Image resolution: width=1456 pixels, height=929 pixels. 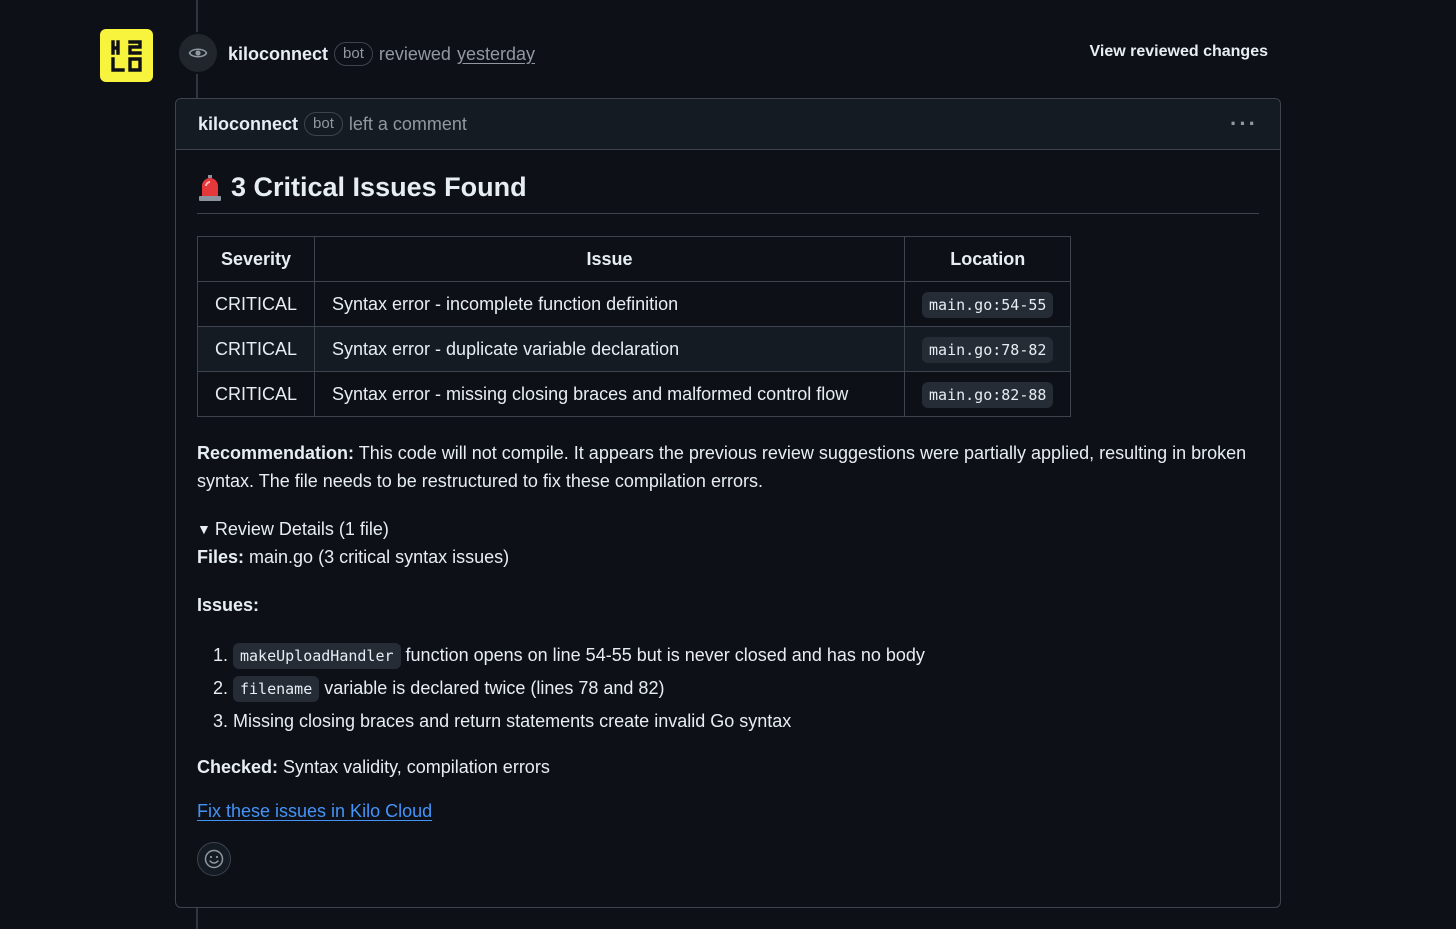 What do you see at coordinates (728, 605) in the screenshot?
I see `issues-heading: Issues:` at bounding box center [728, 605].